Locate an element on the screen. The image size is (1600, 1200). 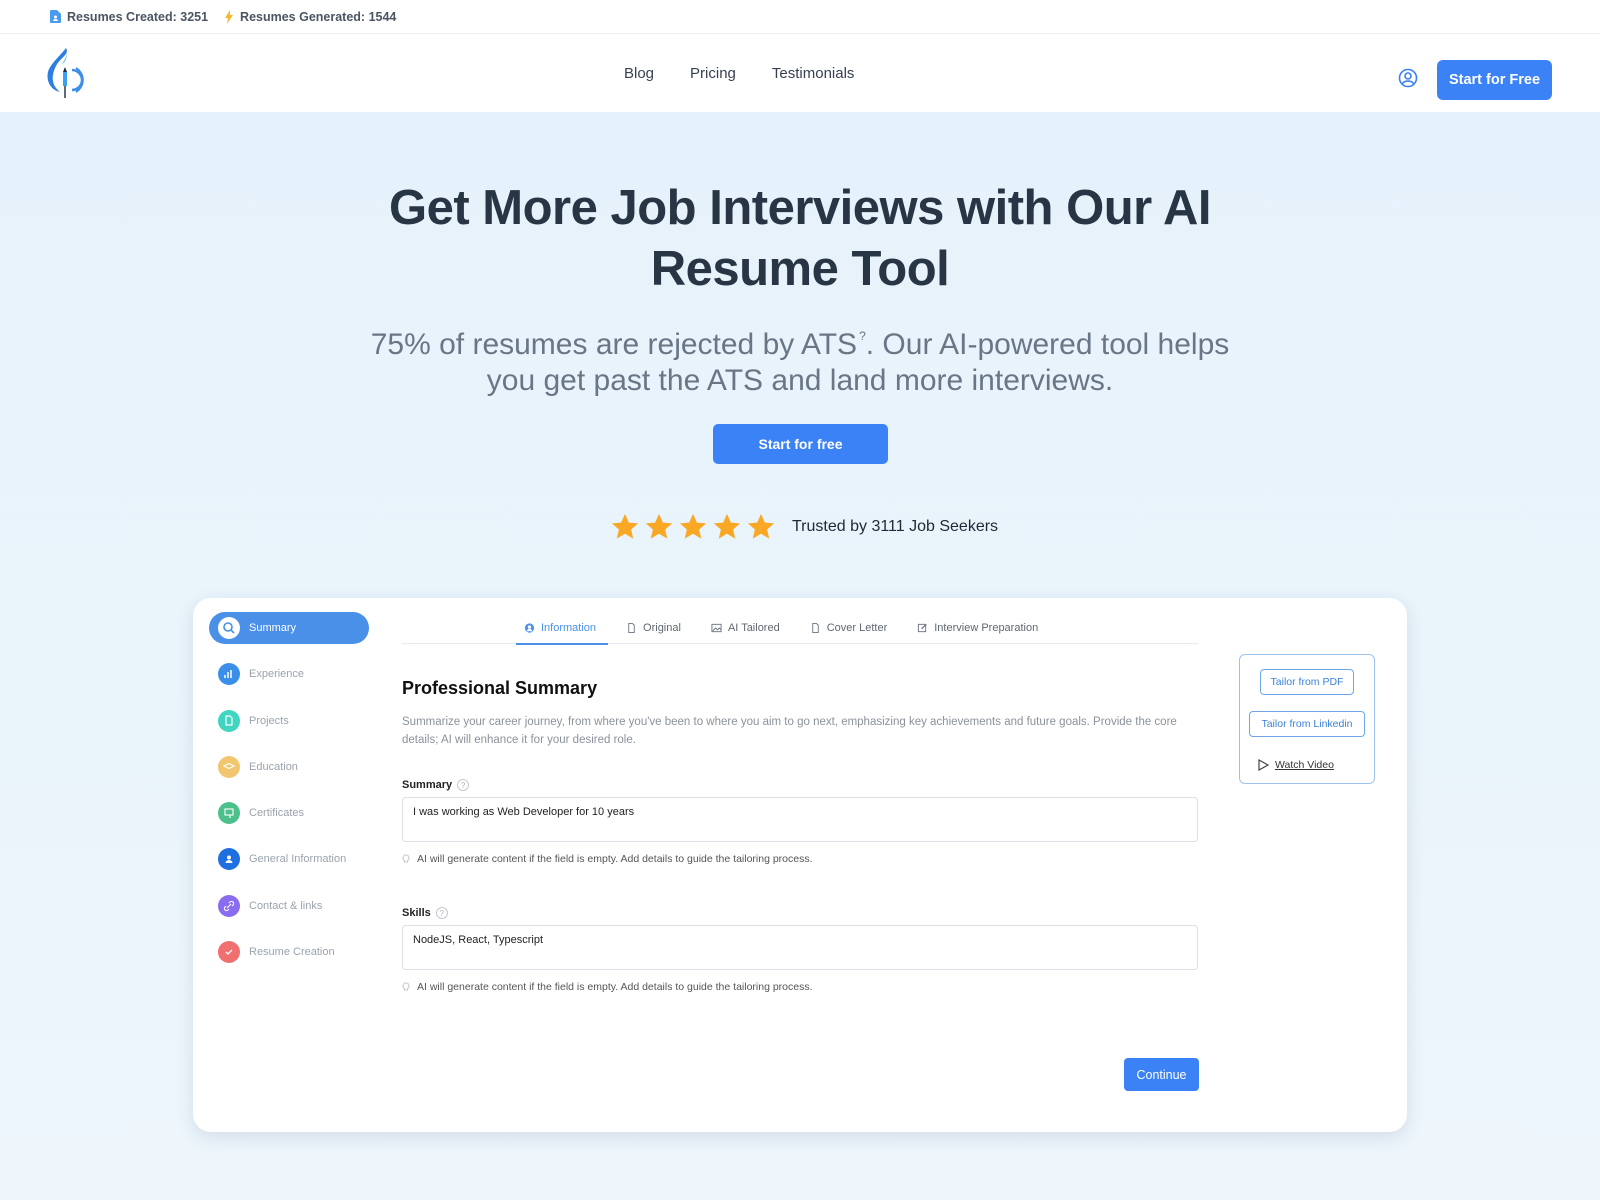
sidebar-item-label: Resume Creation is located at coordinates (292, 952).